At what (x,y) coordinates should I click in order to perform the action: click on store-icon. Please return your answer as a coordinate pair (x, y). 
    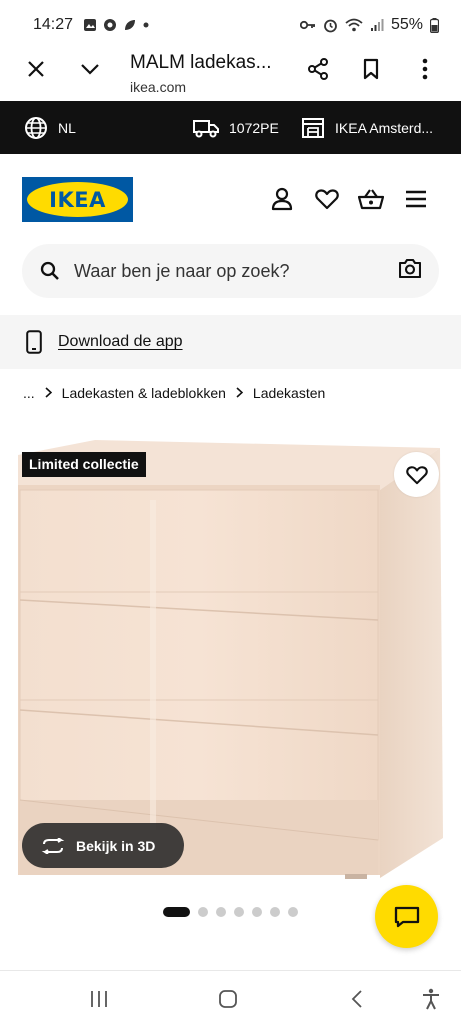
    Looking at the image, I should click on (313, 127).